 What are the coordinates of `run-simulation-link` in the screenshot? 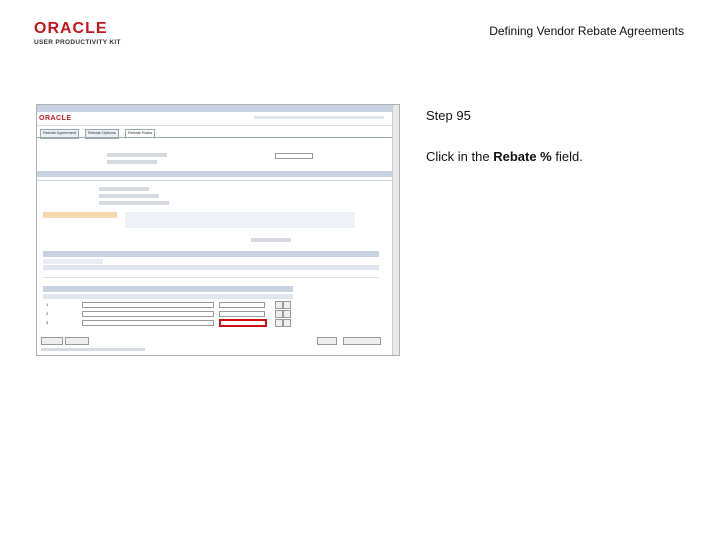 It's located at (271, 240).